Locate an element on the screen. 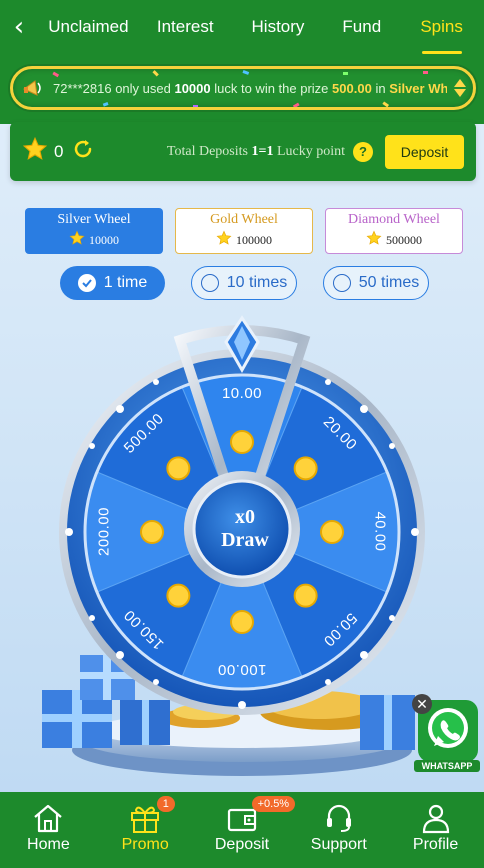  tab-unclaimed: Unclaimed is located at coordinates (88, 27).